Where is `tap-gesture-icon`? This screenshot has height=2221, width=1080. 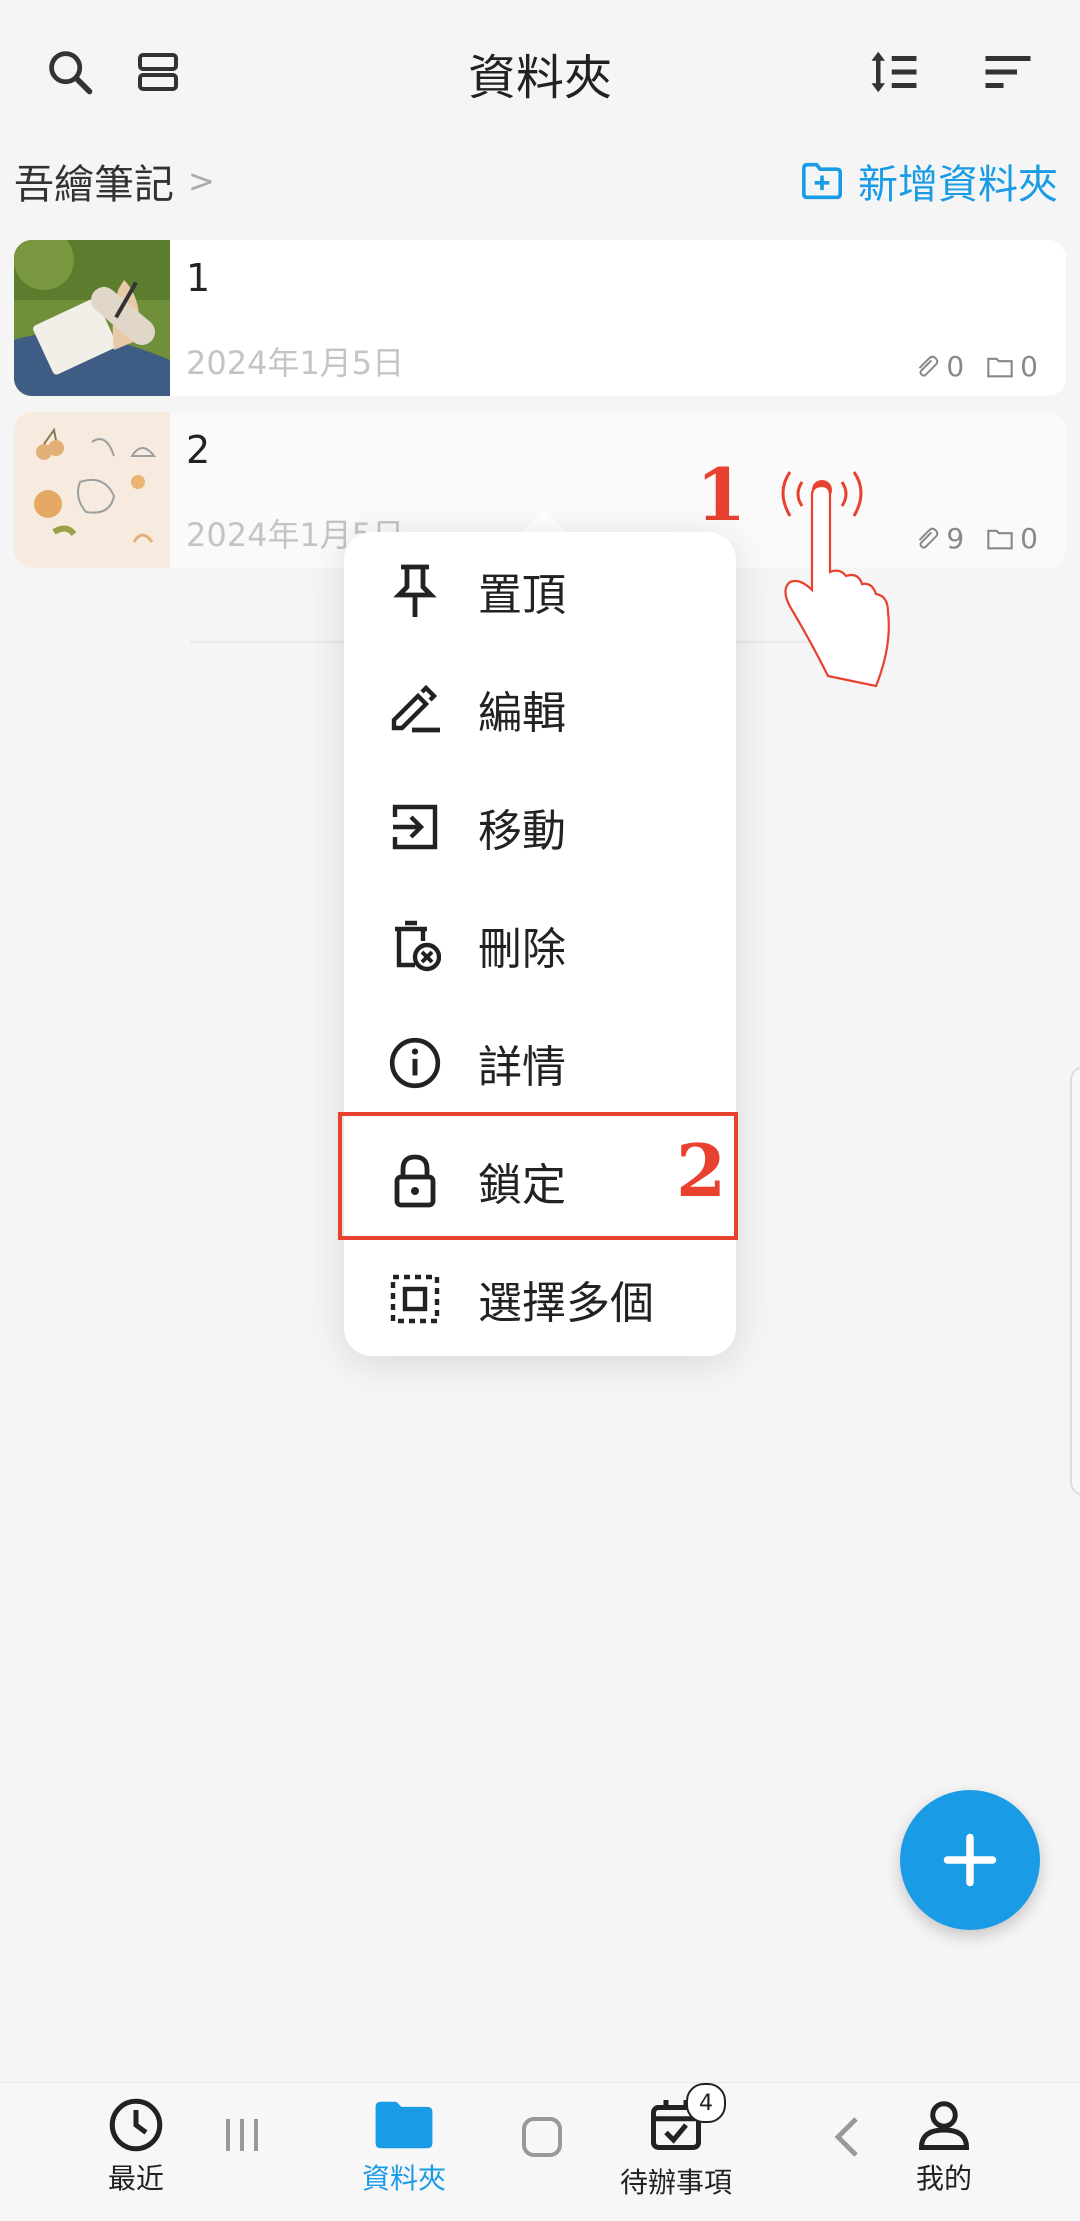 tap-gesture-icon is located at coordinates (835, 579).